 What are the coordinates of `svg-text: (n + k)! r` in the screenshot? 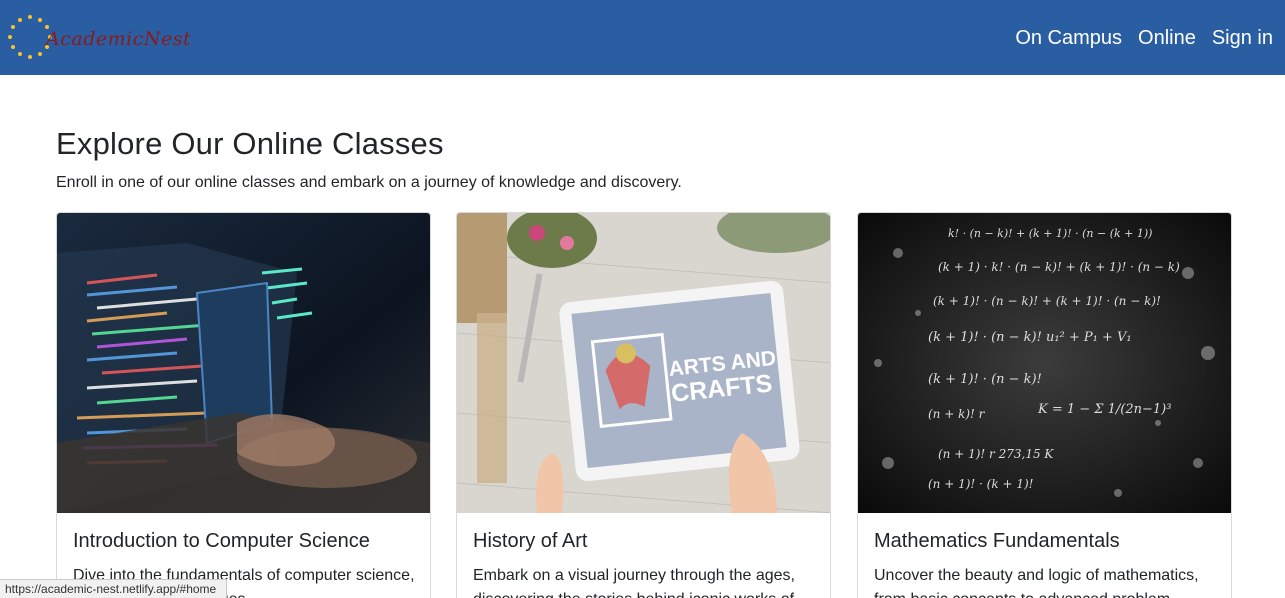 It's located at (957, 414).